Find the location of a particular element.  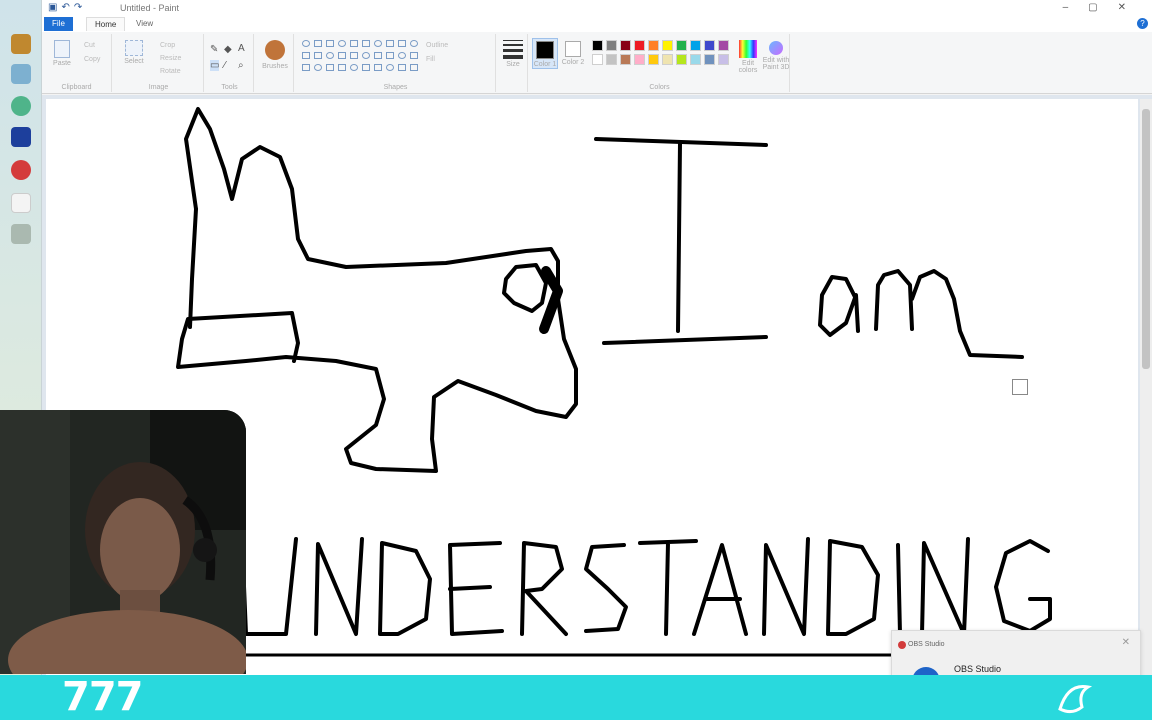

size-button: Size is located at coordinates (513, 54).